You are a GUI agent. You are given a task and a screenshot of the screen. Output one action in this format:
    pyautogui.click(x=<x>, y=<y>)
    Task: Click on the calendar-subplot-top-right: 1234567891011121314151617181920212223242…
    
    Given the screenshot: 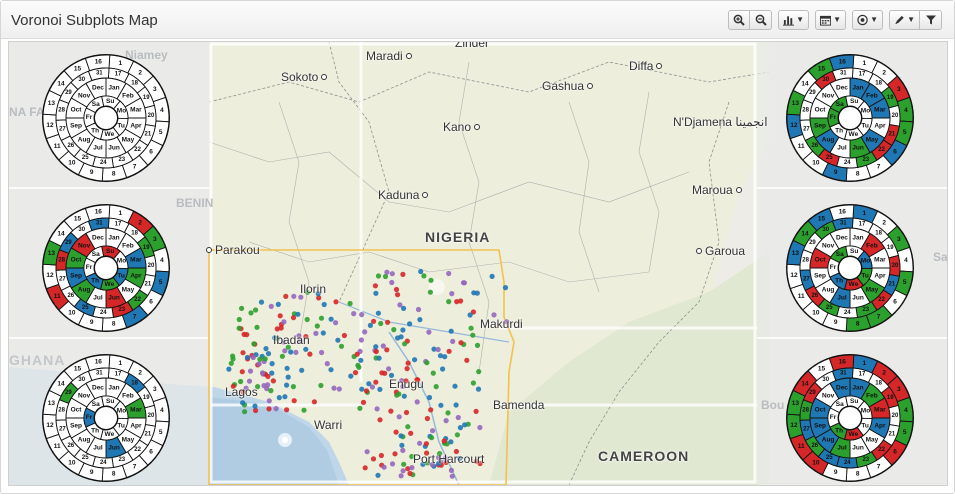 What is the action you would take?
    pyautogui.click(x=850, y=118)
    